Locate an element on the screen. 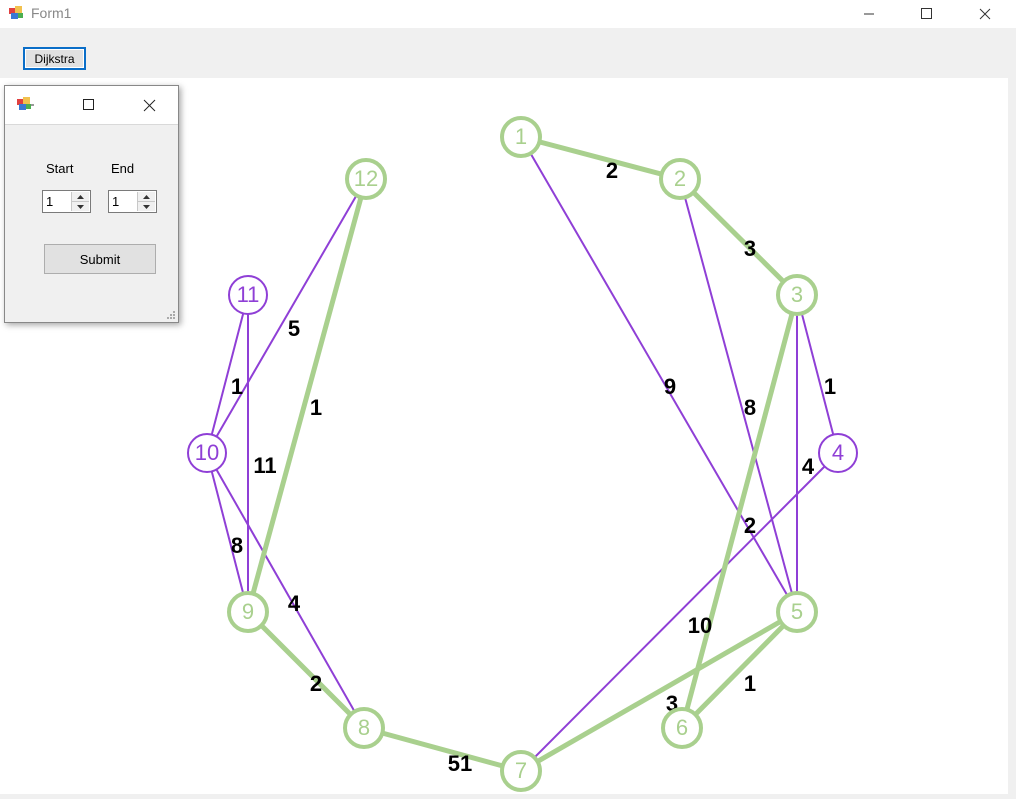 The image size is (1016, 799). node-1: 1 is located at coordinates (521, 137).